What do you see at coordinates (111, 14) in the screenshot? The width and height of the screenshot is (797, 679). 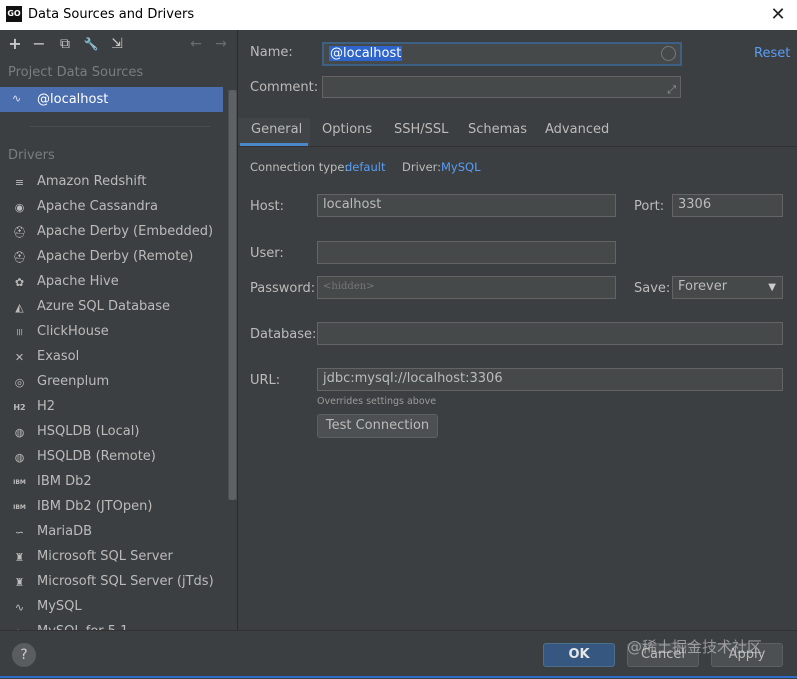 I see `window-title: Data Sources and Drivers` at bounding box center [111, 14].